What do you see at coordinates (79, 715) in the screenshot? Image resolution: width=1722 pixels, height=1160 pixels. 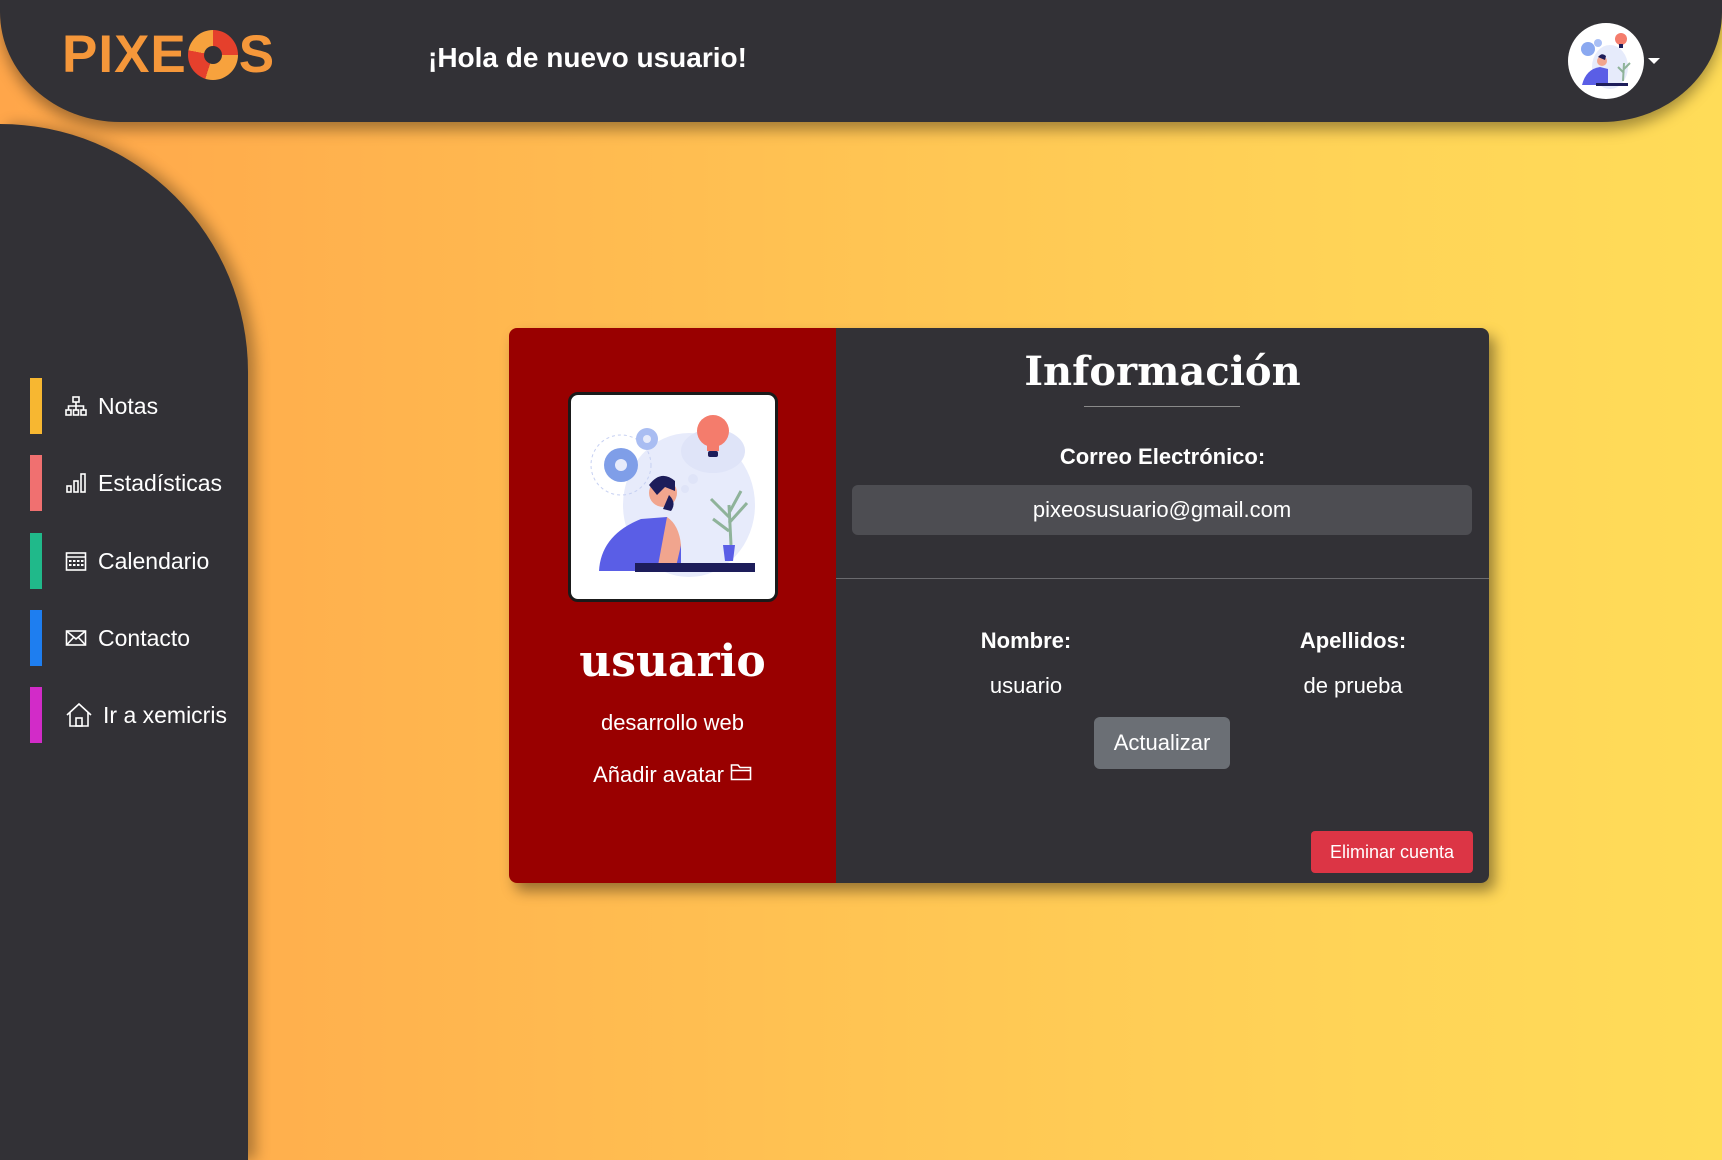 I see `home-icon` at bounding box center [79, 715].